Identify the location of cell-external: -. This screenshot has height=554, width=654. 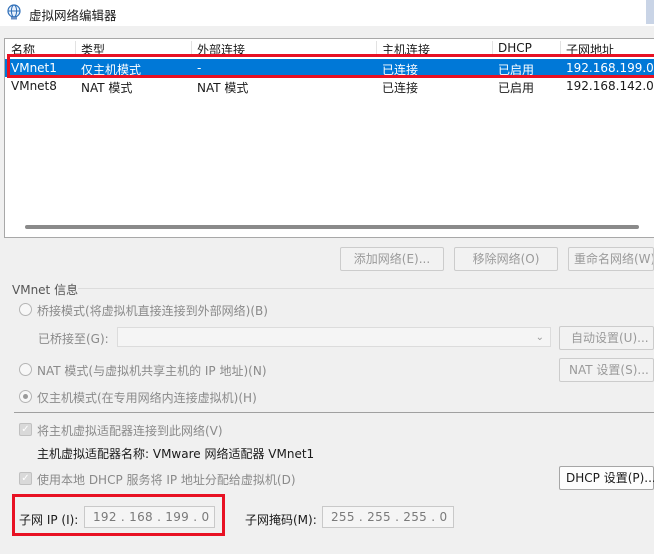
(199, 68).